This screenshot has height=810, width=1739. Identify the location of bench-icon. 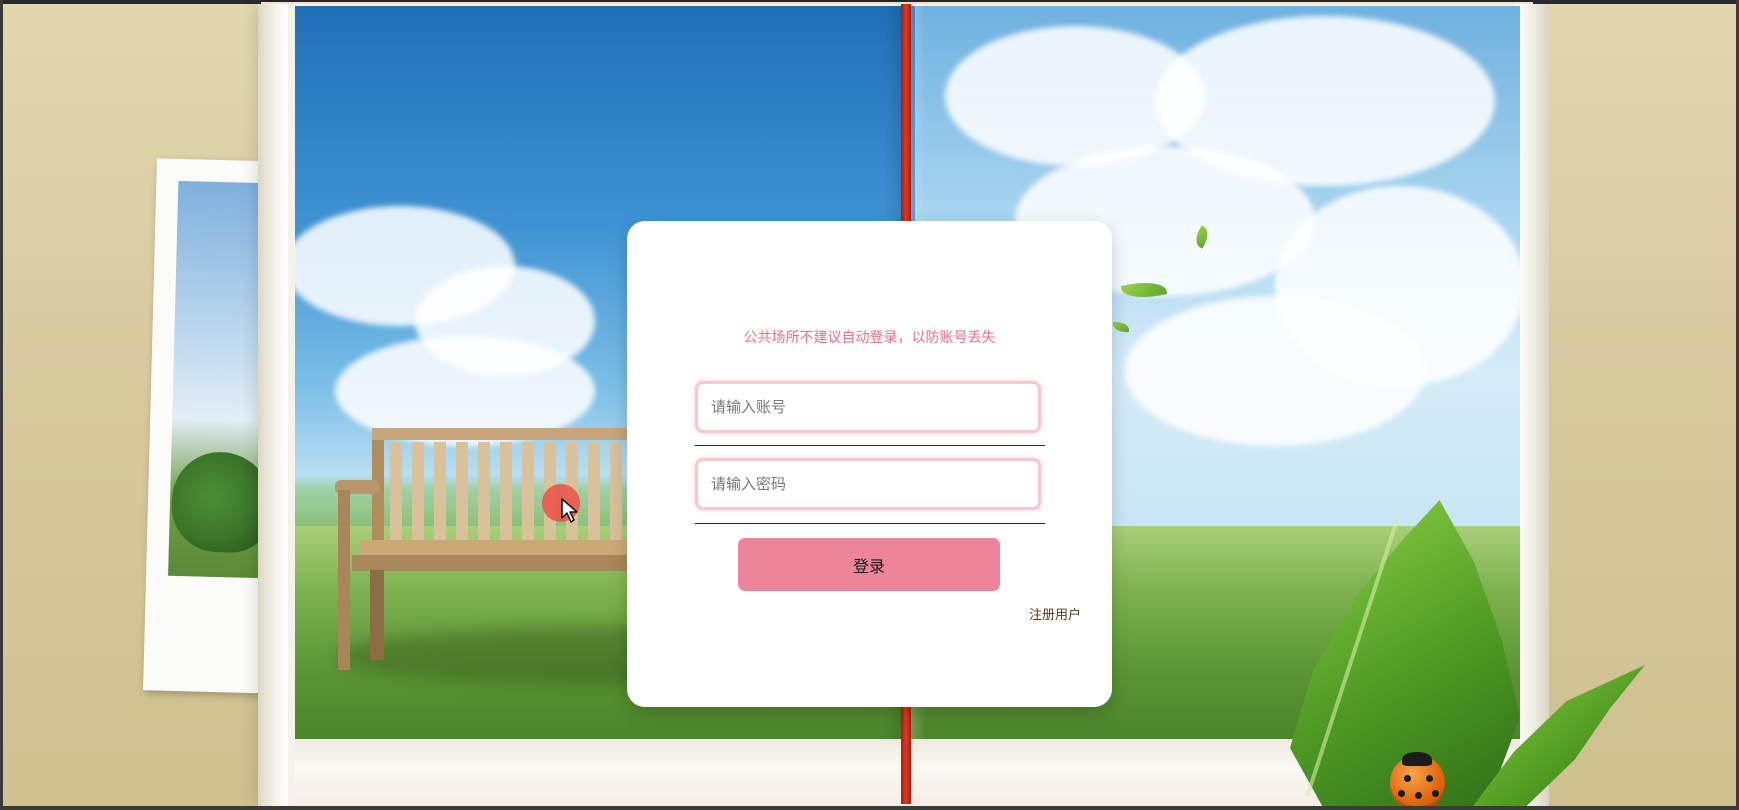
(482, 549).